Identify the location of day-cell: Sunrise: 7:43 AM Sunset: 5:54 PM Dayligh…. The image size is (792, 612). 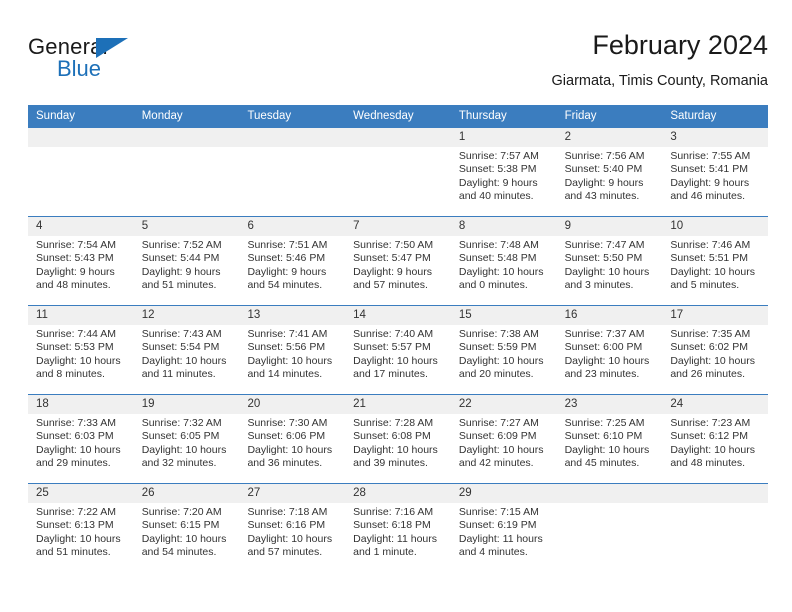
(187, 359).